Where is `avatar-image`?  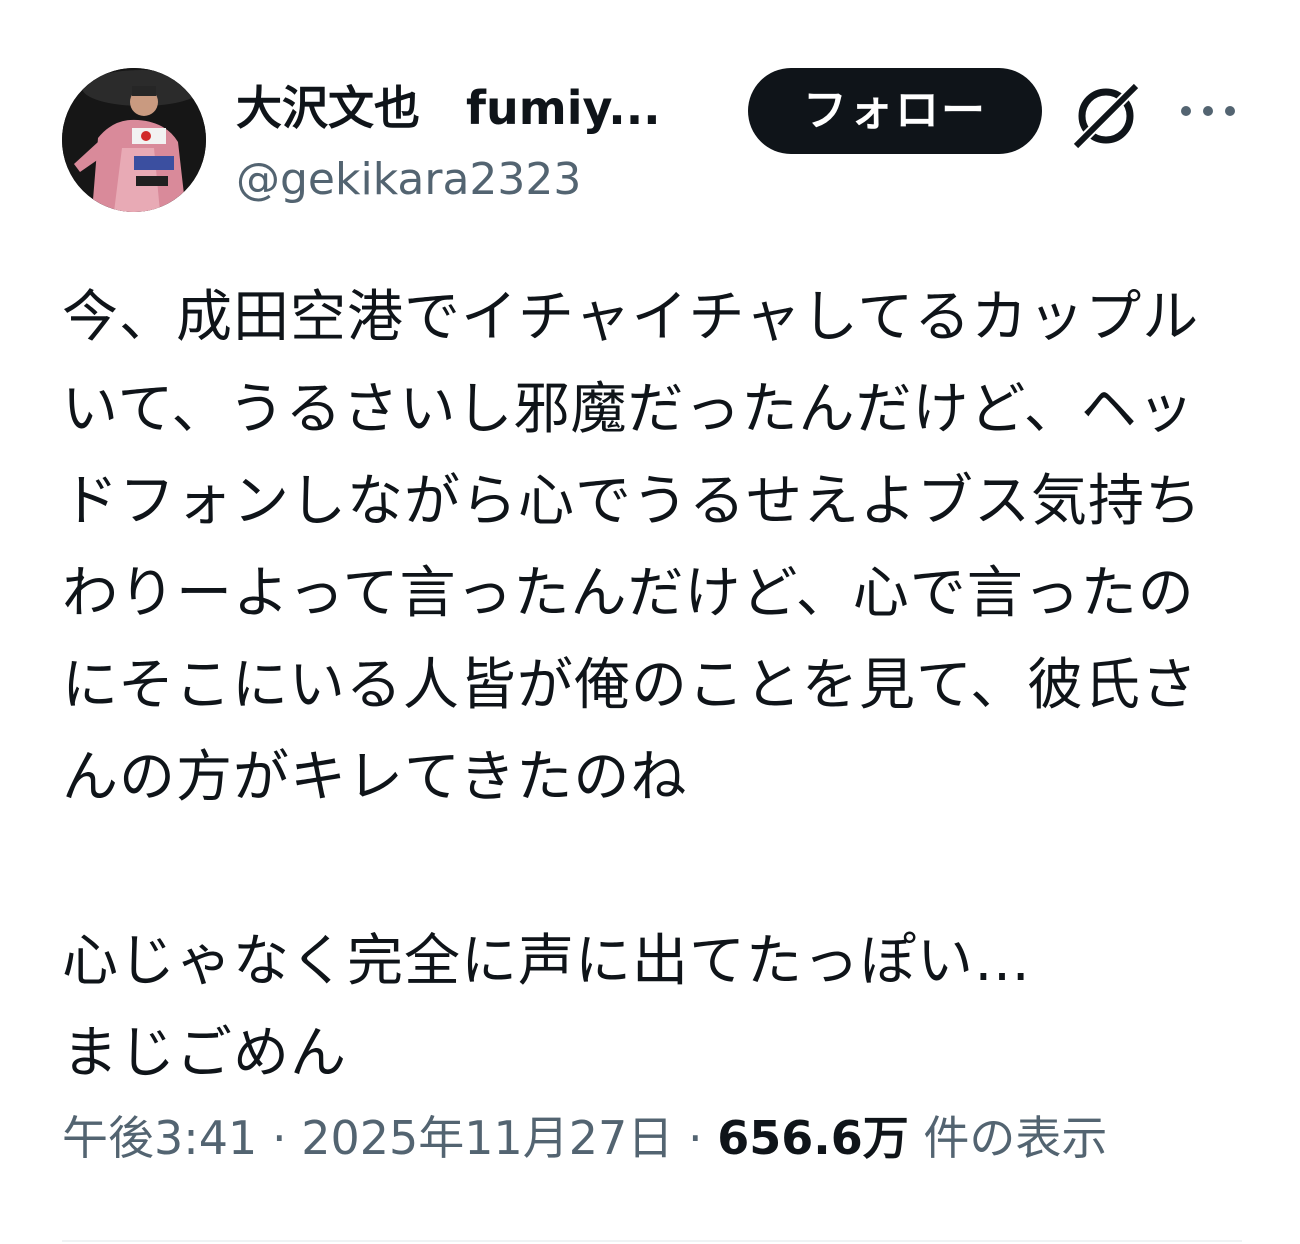 avatar-image is located at coordinates (134, 140).